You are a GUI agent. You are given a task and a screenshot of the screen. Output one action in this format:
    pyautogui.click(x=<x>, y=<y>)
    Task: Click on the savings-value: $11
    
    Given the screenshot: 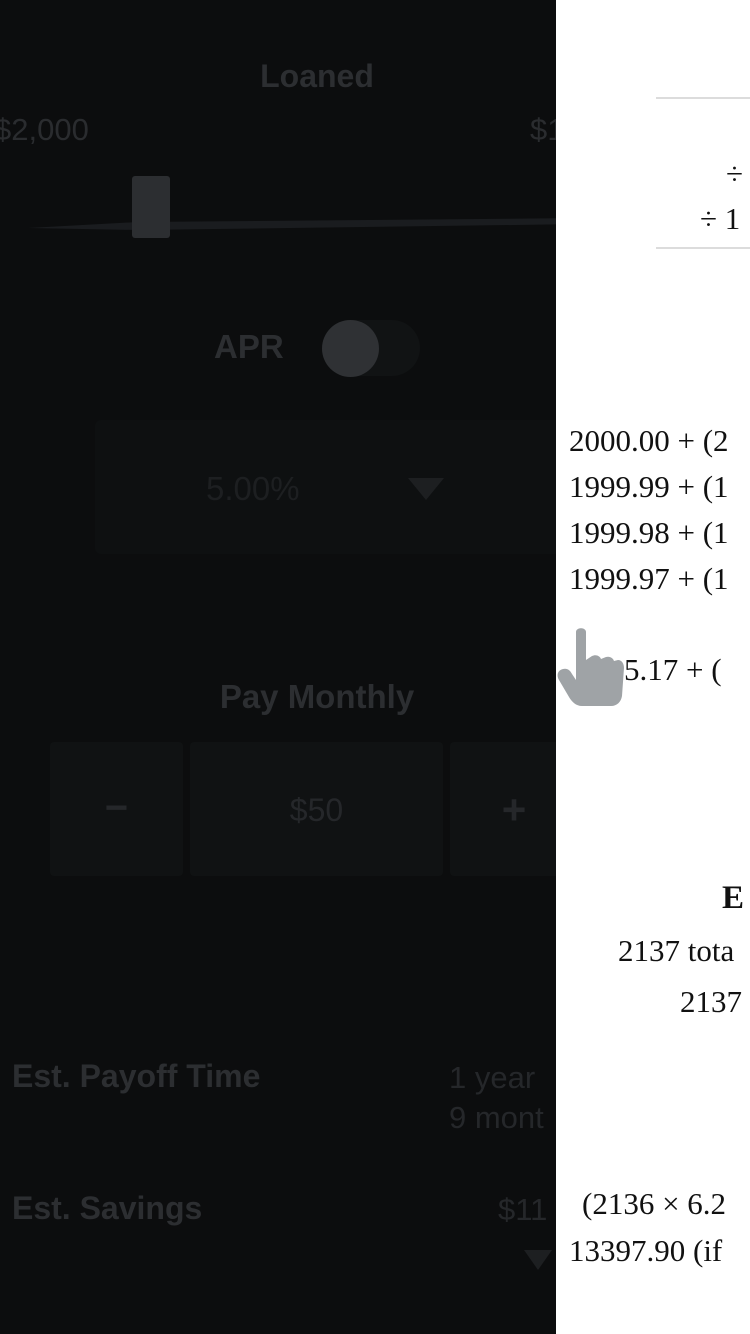 What is the action you would take?
    pyautogui.click(x=523, y=1209)
    